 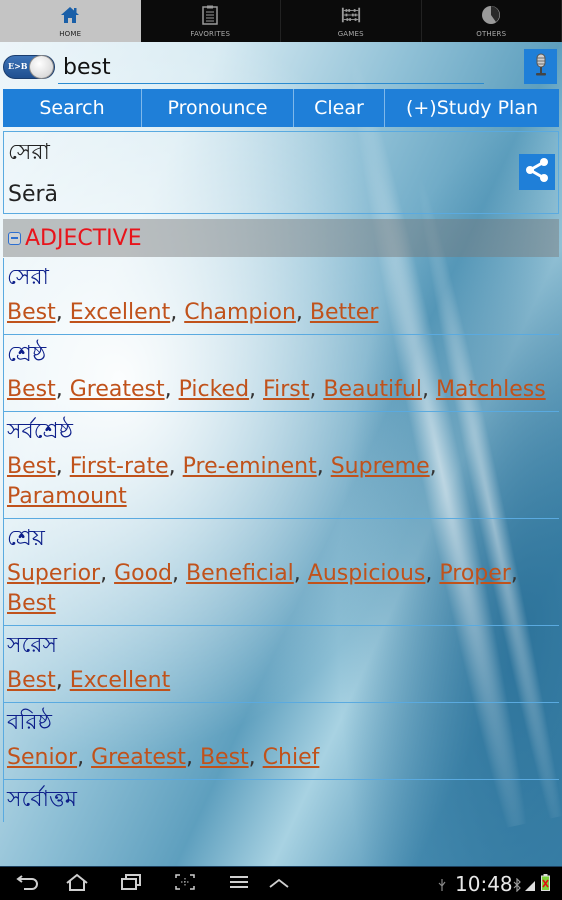 I want to click on entry-synonym-list: Best, Excellent, so click(x=283, y=683).